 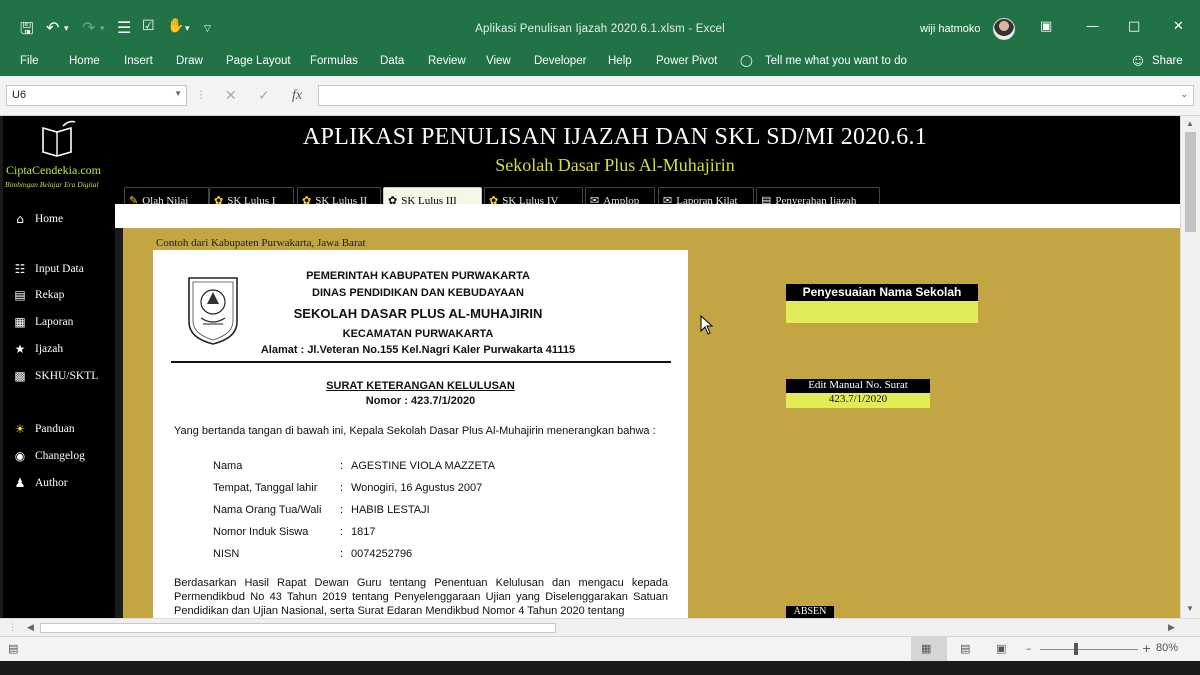 I want to click on status-bar: ▤ ▦ ▤ ▣ – + 80%, so click(x=600, y=649).